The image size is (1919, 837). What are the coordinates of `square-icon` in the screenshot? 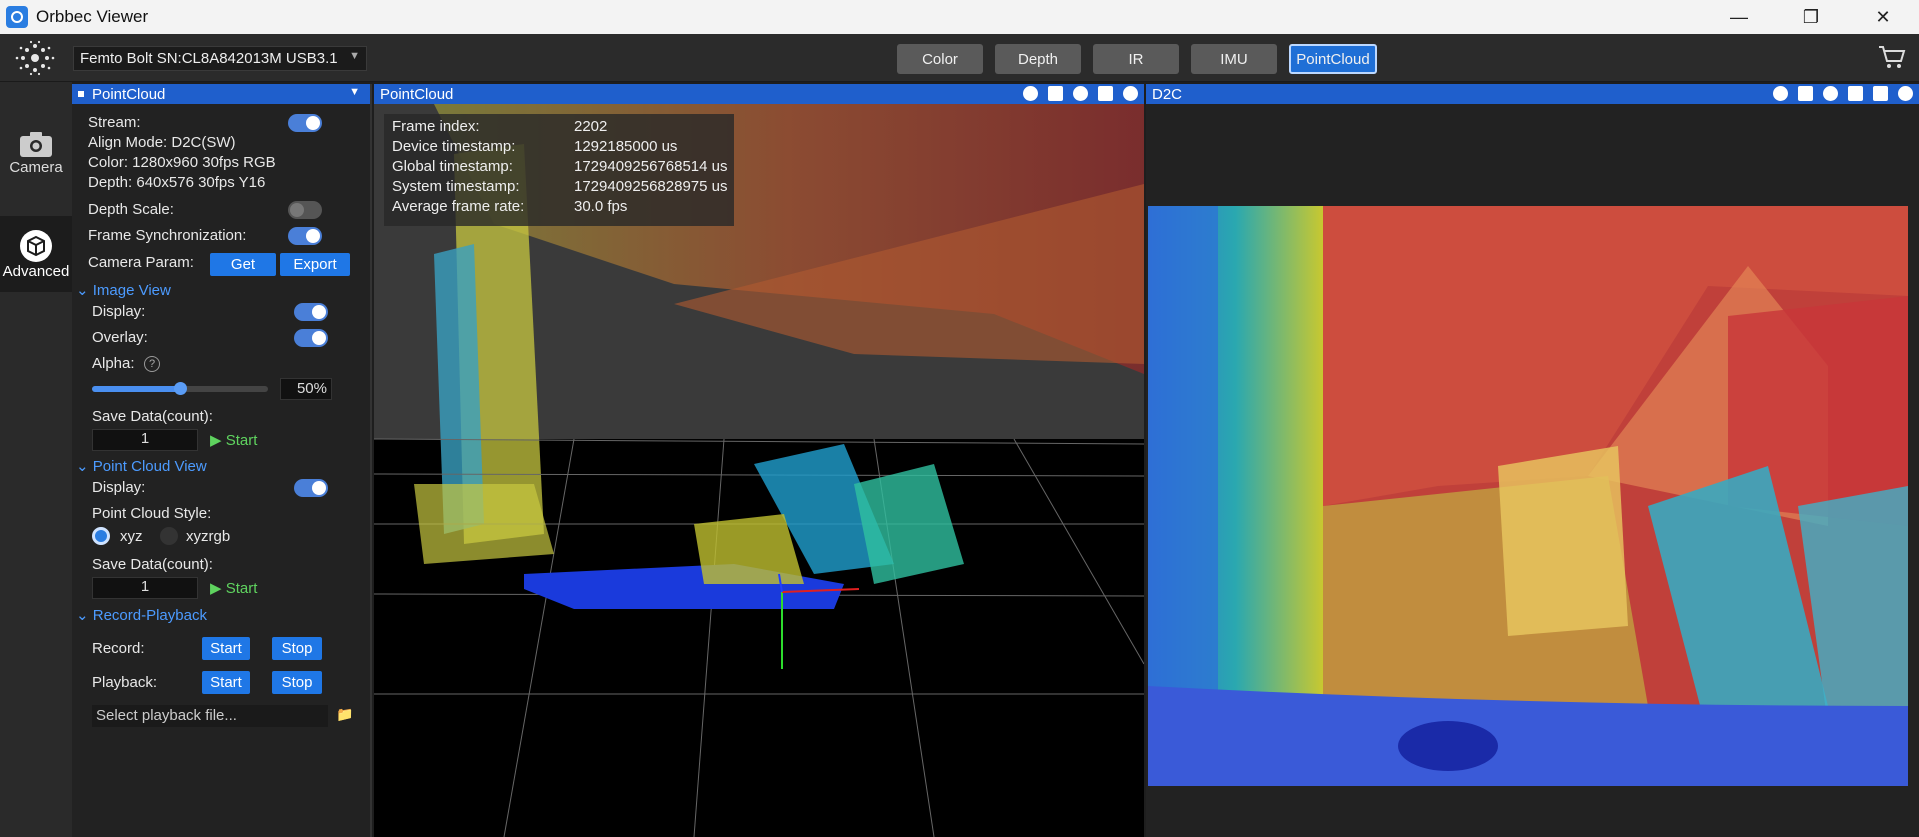 It's located at (81, 94).